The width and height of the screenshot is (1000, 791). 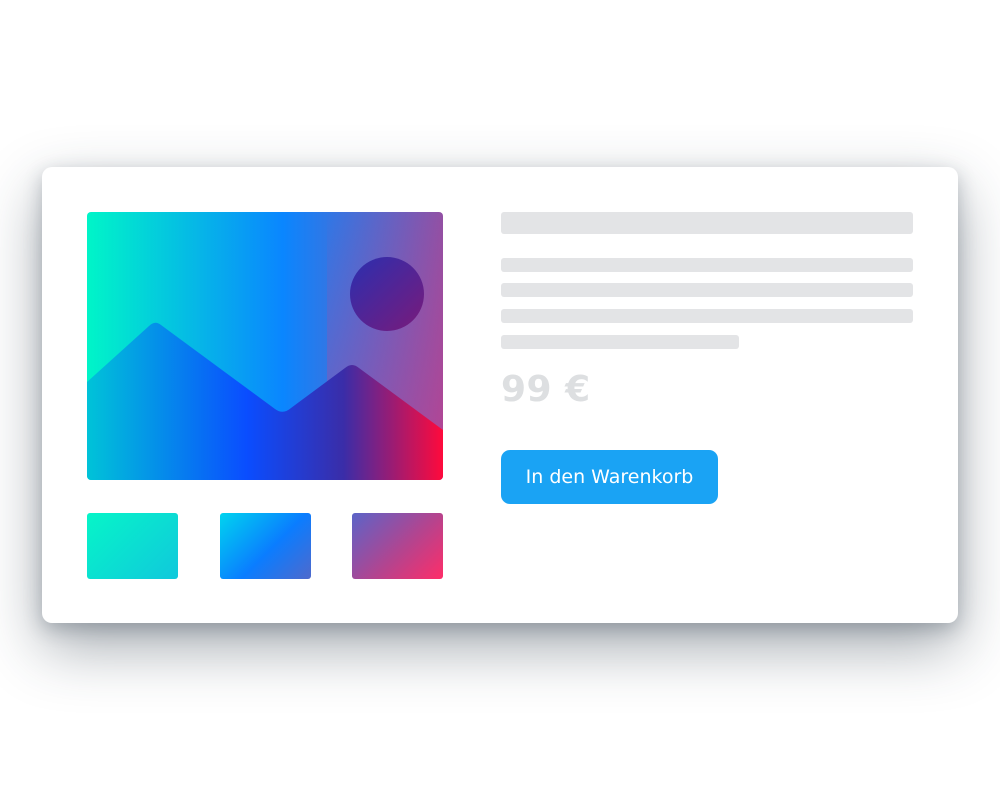 What do you see at coordinates (609, 477) in the screenshot?
I see `add-to-cart-button: In den Warenkorb` at bounding box center [609, 477].